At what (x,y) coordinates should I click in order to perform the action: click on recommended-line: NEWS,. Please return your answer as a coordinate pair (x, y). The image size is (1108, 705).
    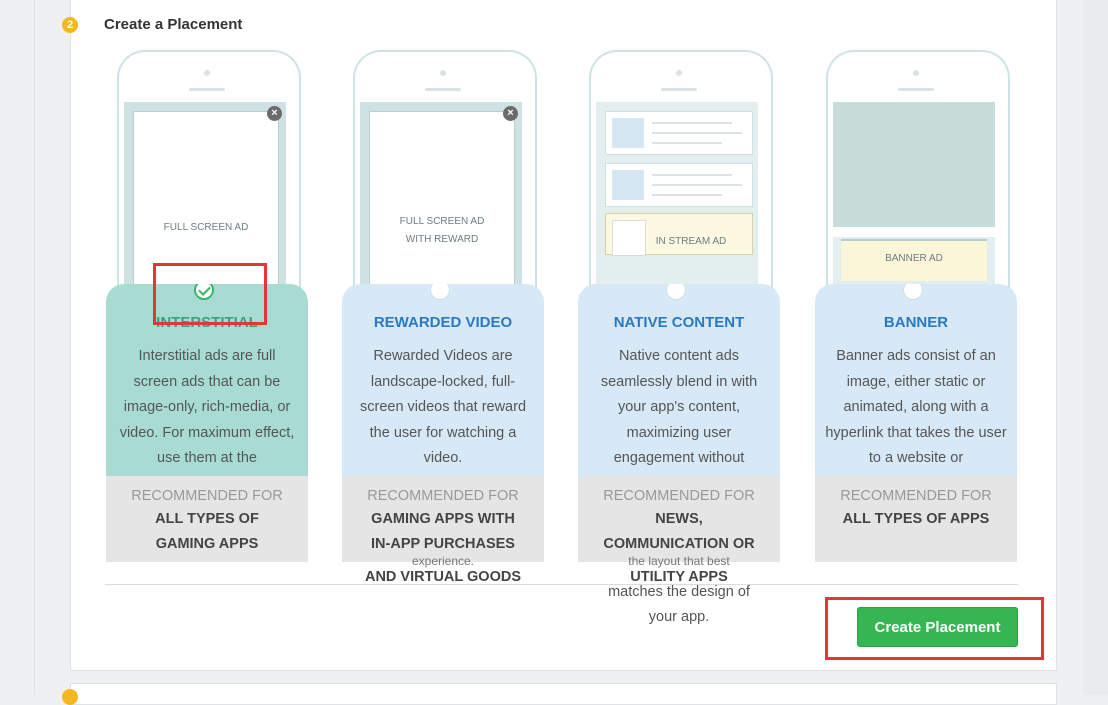
    Looking at the image, I should click on (679, 519).